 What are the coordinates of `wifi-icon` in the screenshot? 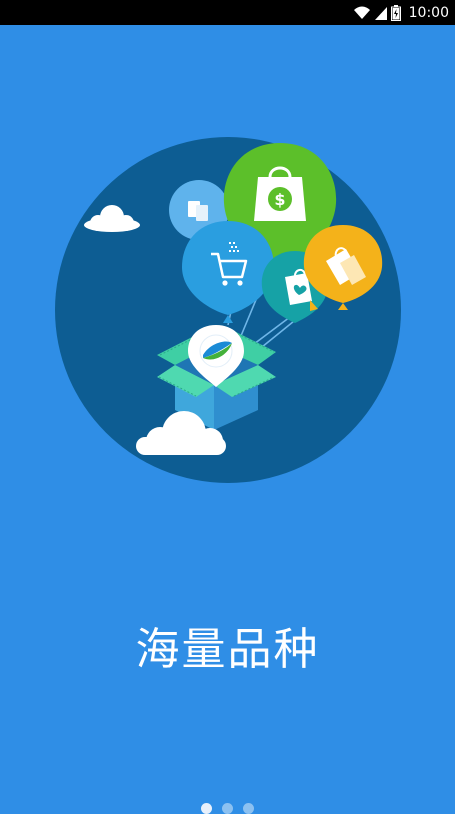 It's located at (362, 13).